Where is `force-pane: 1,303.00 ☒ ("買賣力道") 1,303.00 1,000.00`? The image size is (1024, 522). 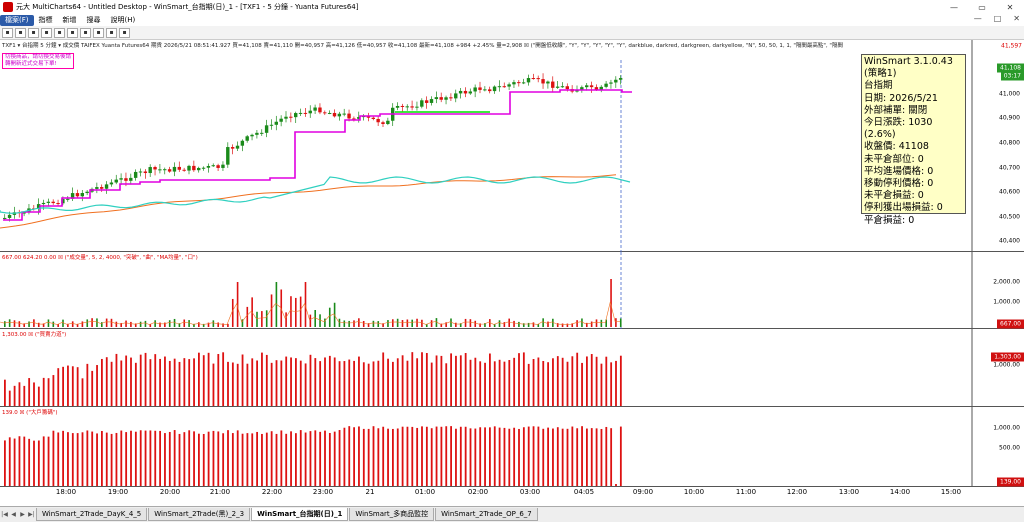
force-pane: 1,303.00 ☒ ("買賣力道") 1,303.00 1,000.00 is located at coordinates (512, 368).